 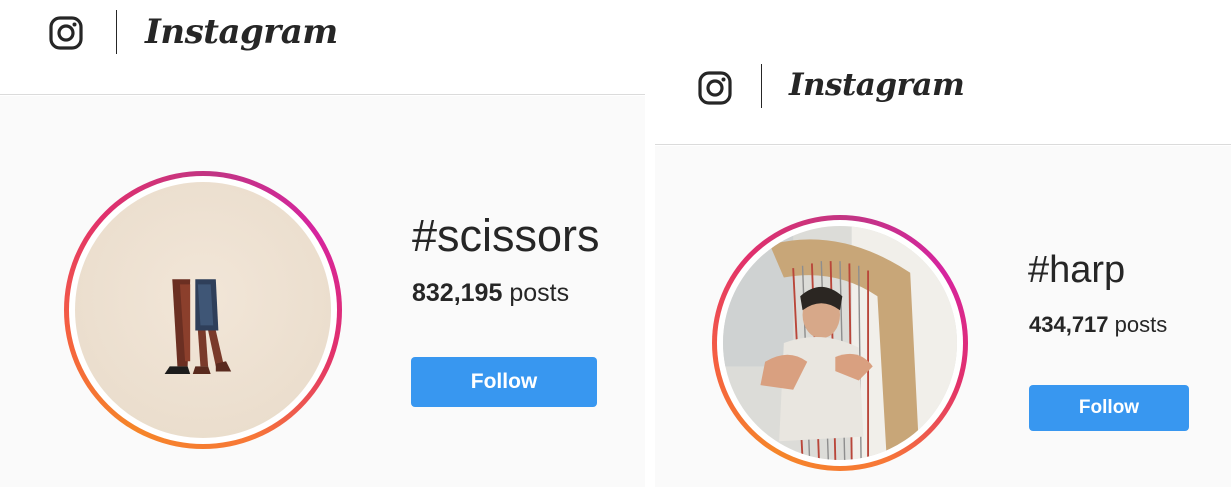 I want to click on post-count: 832,195, so click(x=457, y=293).